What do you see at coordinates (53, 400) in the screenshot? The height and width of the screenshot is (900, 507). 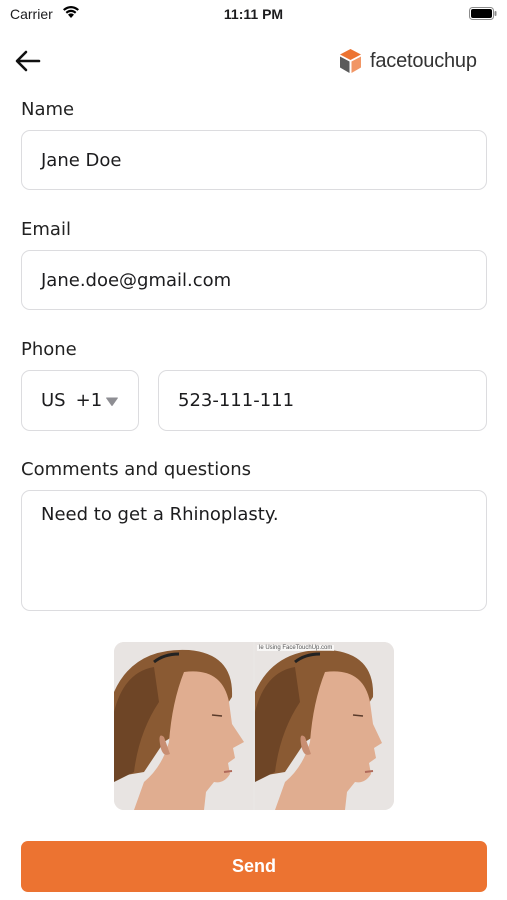 I see `country-code: US` at bounding box center [53, 400].